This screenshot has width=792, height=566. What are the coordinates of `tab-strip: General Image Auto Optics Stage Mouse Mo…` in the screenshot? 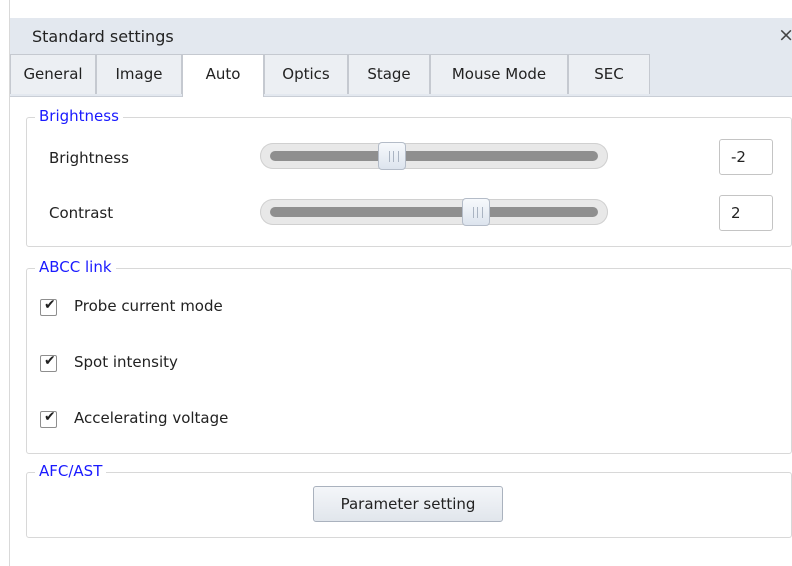 It's located at (401, 75).